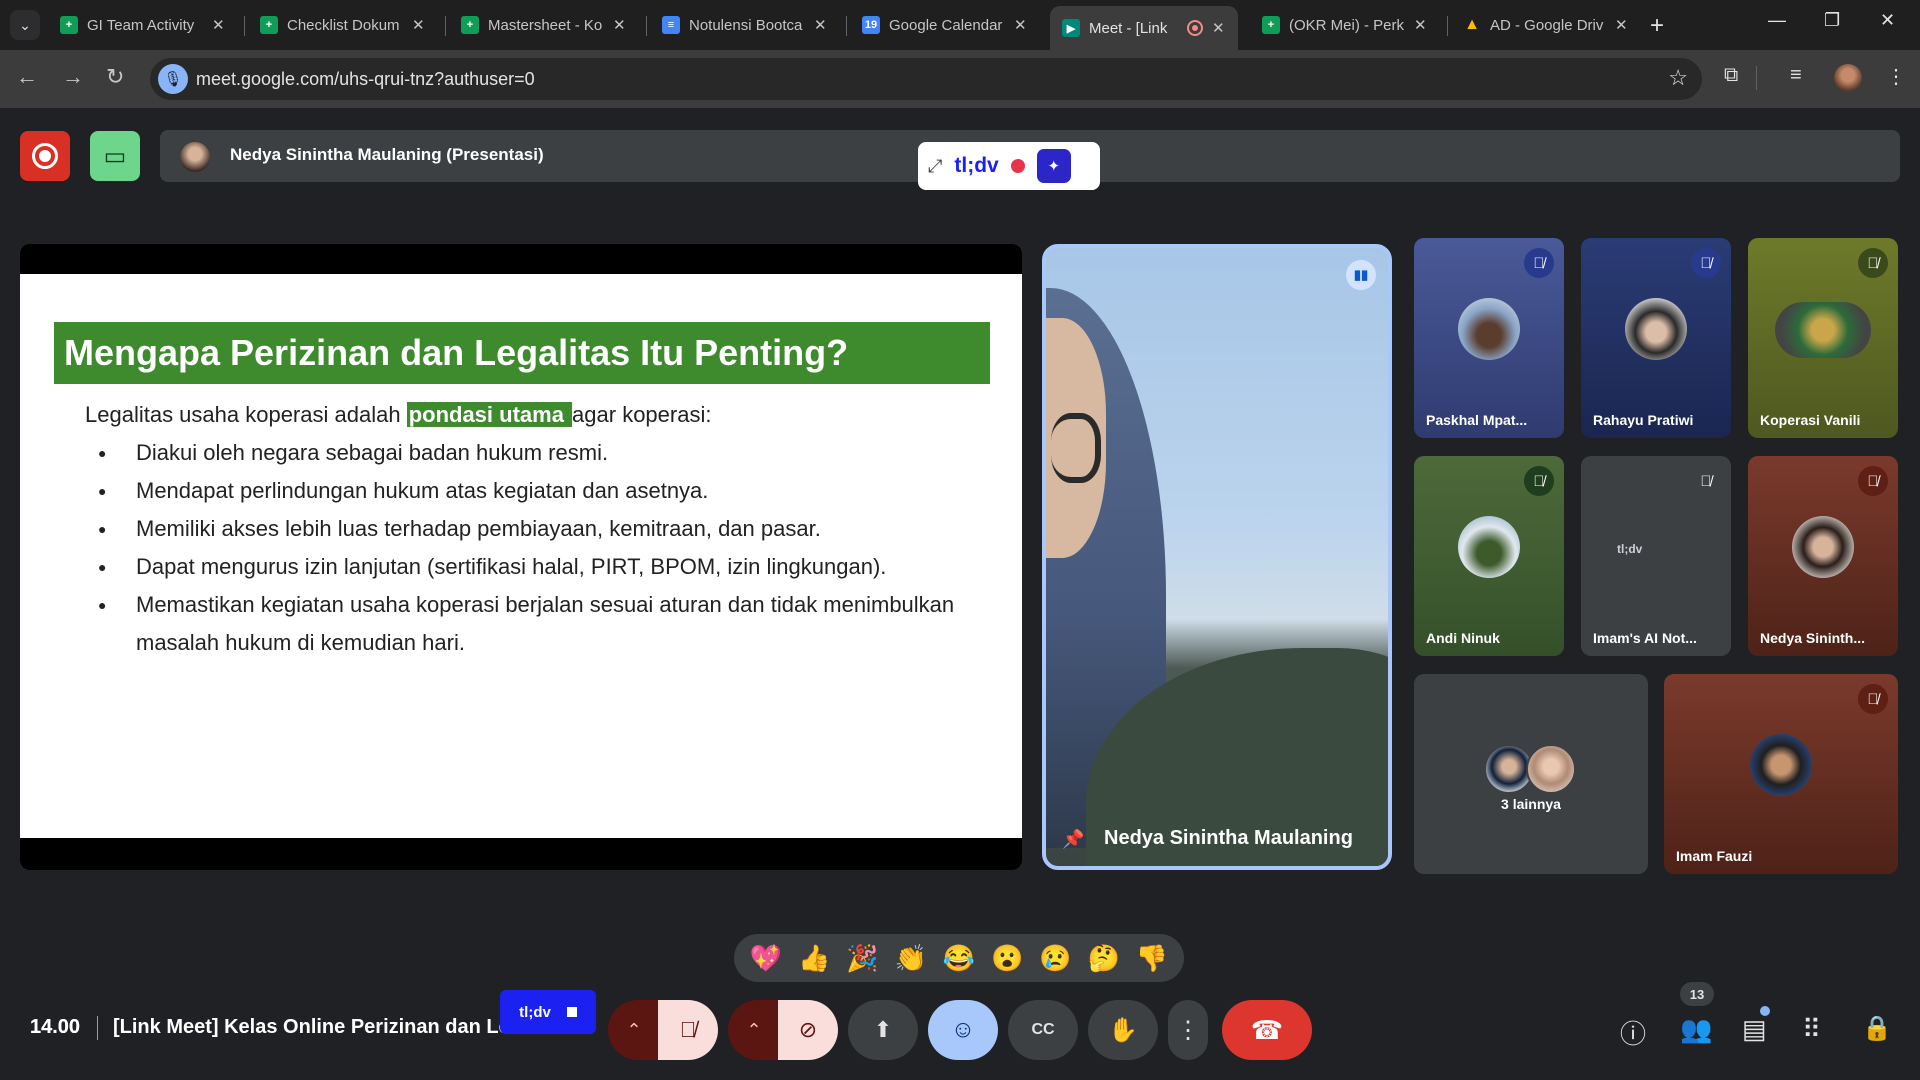 This screenshot has height=1080, width=1920. I want to click on docs-icon: ≡, so click(671, 25).